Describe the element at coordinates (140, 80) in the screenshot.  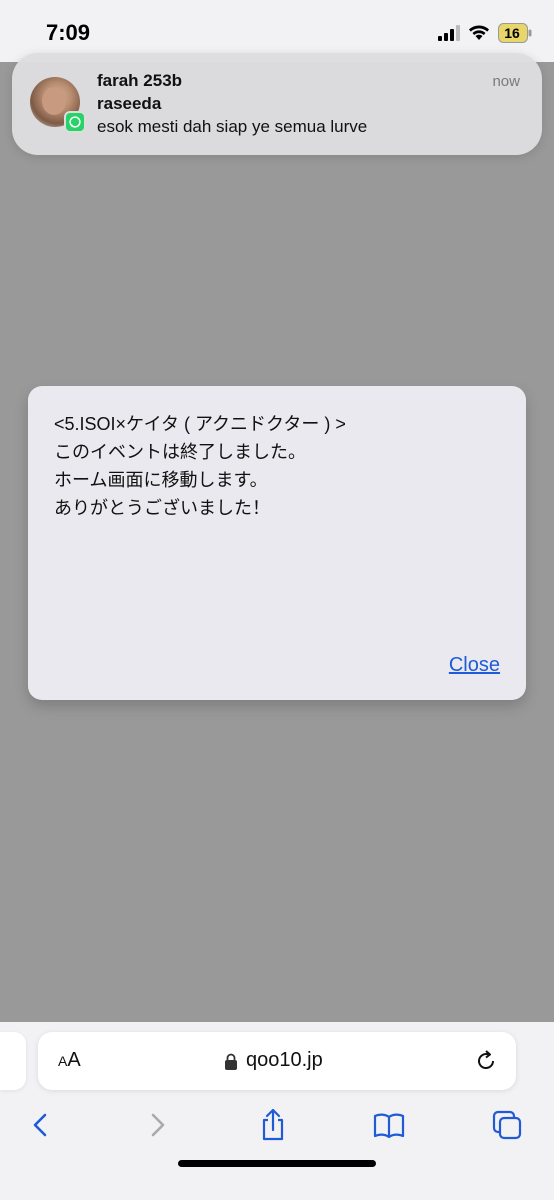
I see `notification-sender: farah 253b` at that location.